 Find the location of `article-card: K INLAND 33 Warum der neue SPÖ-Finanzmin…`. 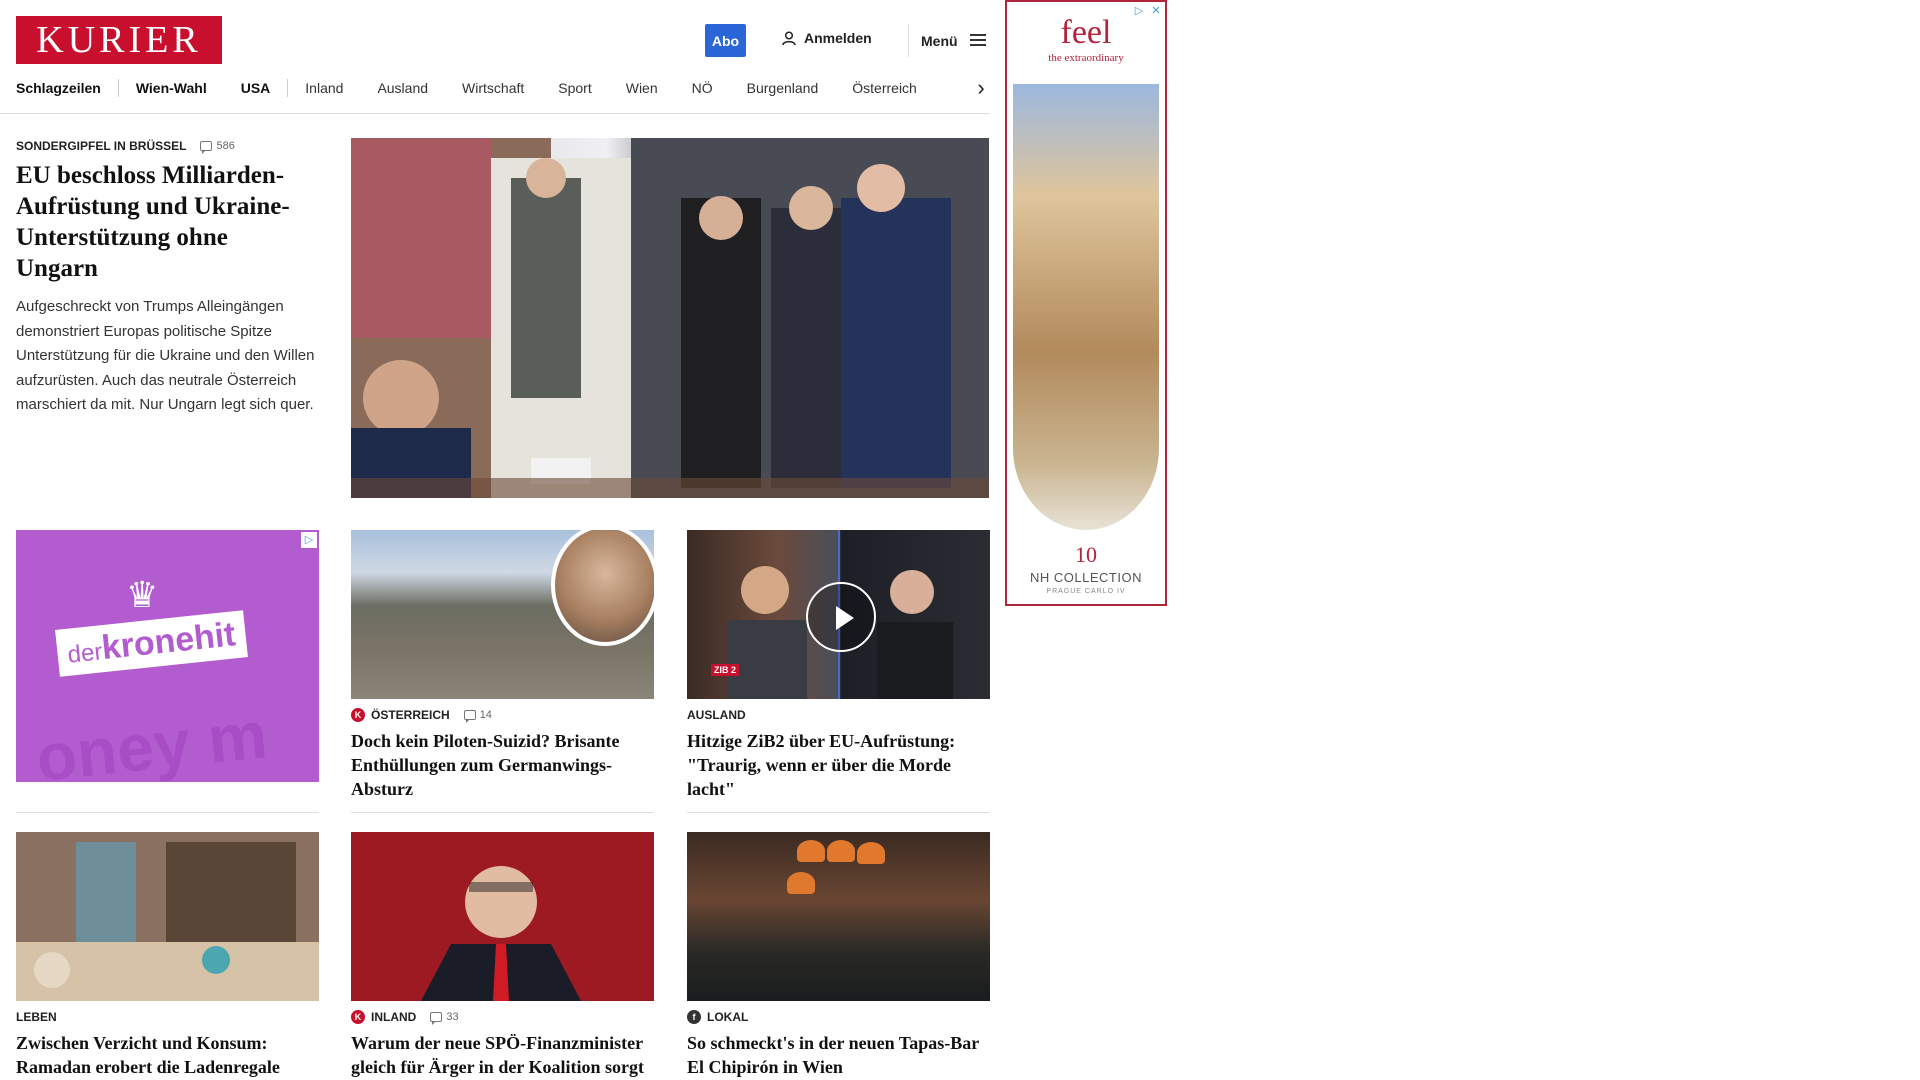

article-card: K INLAND 33 Warum der neue SPÖ-Finanzmin… is located at coordinates (502, 955).